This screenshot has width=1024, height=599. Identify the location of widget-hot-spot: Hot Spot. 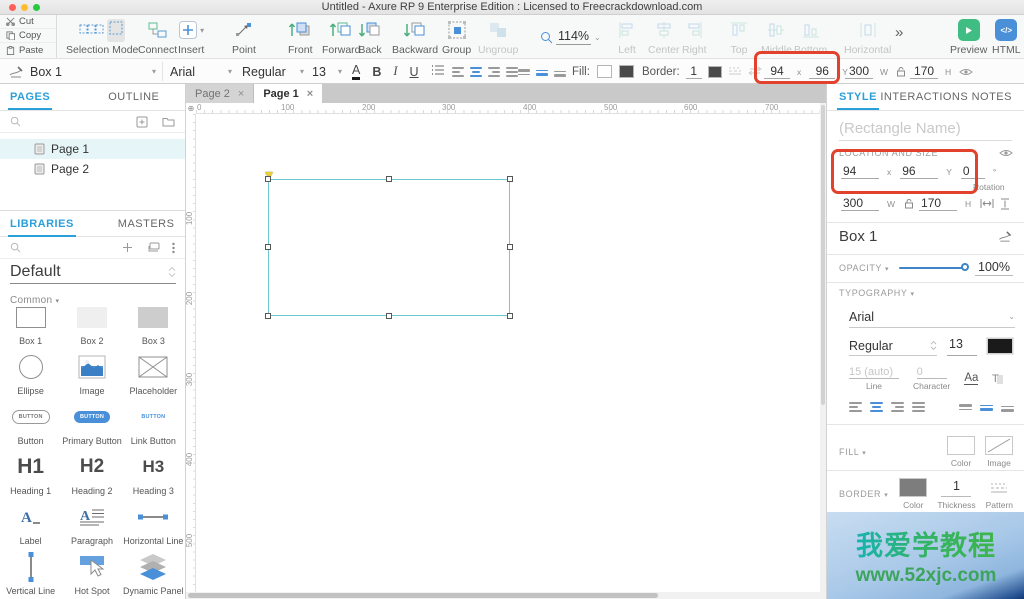
(91, 573).